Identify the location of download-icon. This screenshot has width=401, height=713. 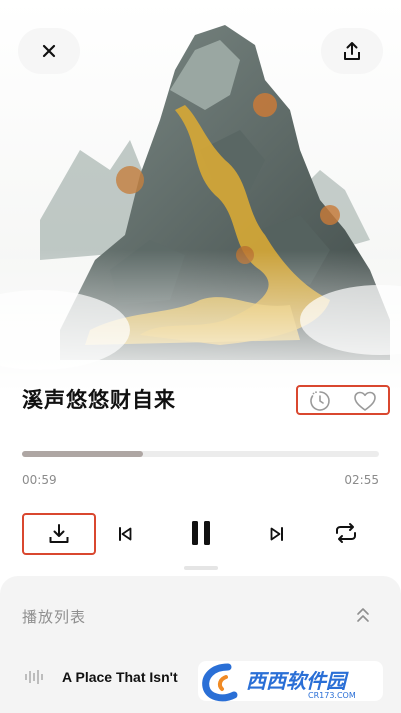
(59, 533).